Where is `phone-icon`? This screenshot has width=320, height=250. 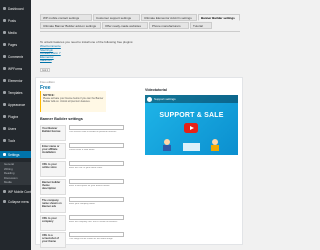 phone-icon is located at coordinates (4, 191).